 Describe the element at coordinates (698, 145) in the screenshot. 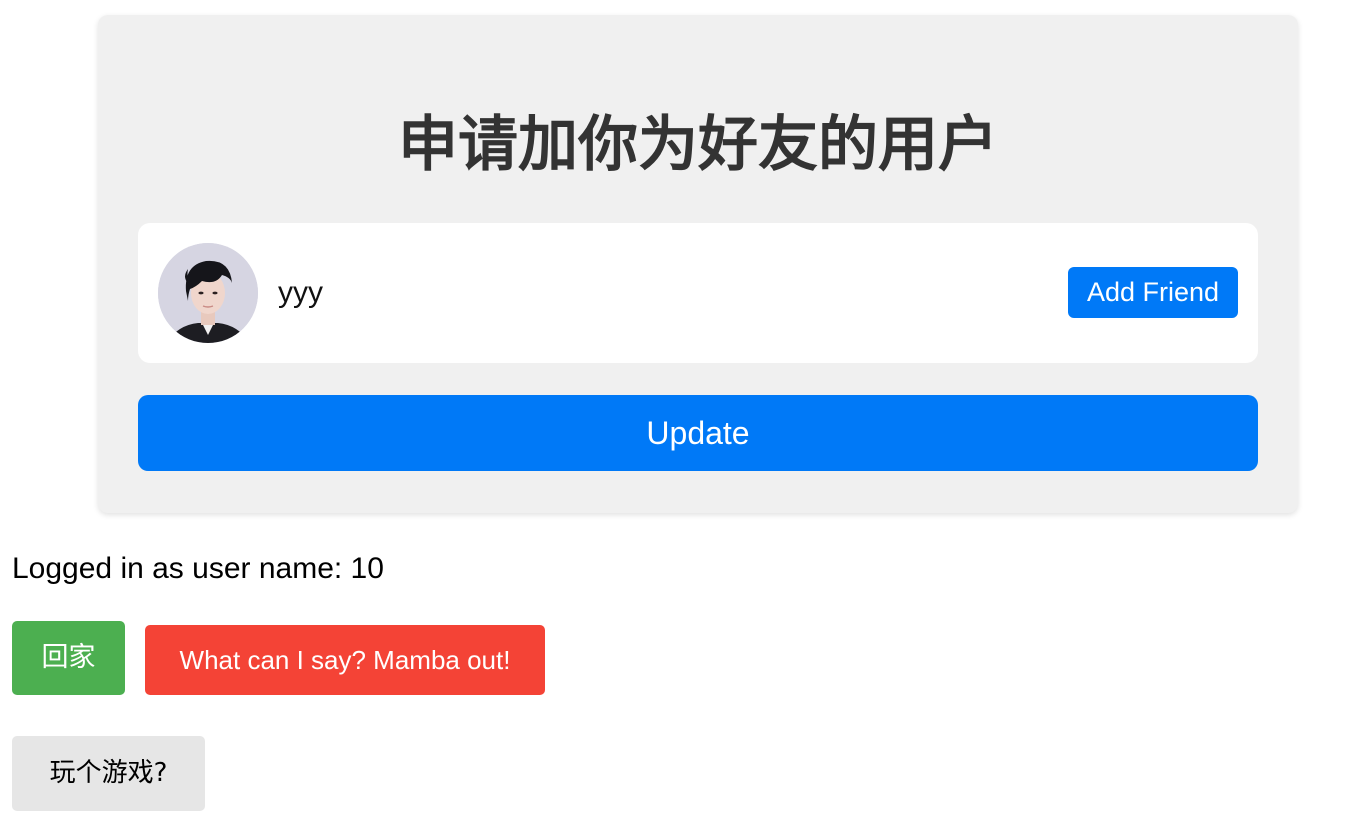

I see `page-title: 申请加你为好友的用户` at that location.